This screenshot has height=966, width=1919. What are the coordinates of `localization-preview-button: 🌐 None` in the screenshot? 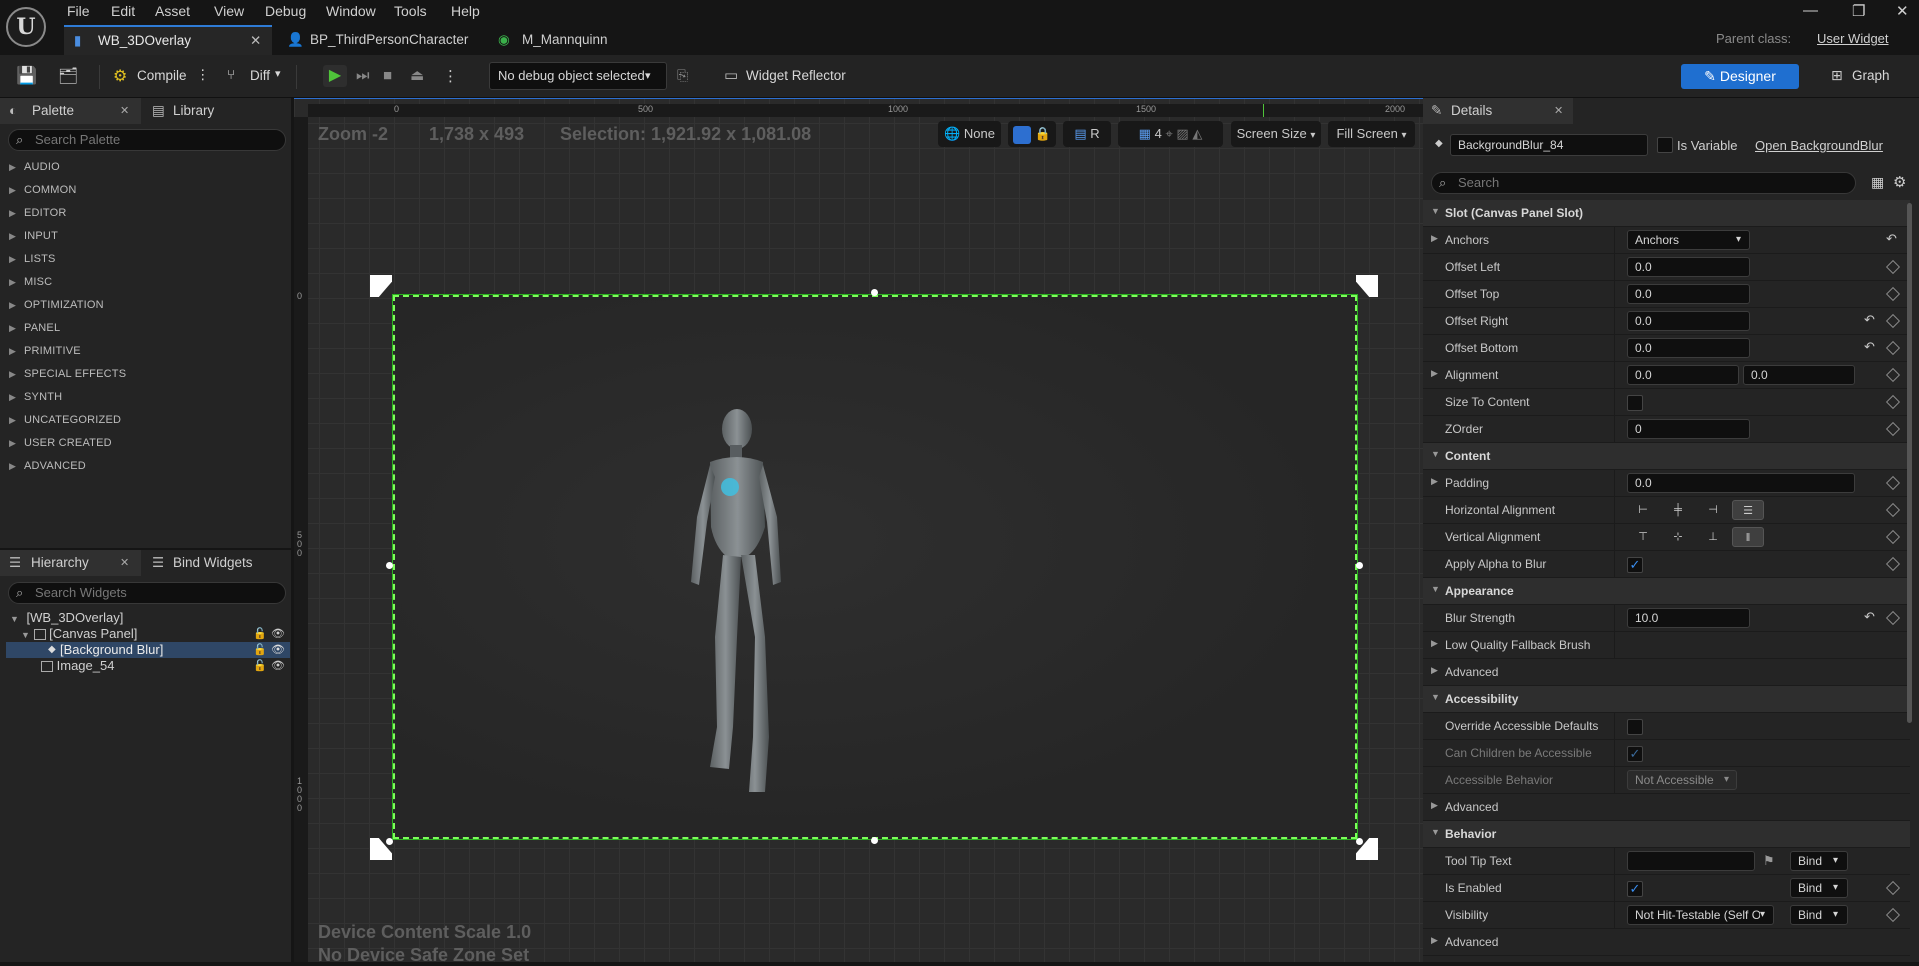 It's located at (969, 134).